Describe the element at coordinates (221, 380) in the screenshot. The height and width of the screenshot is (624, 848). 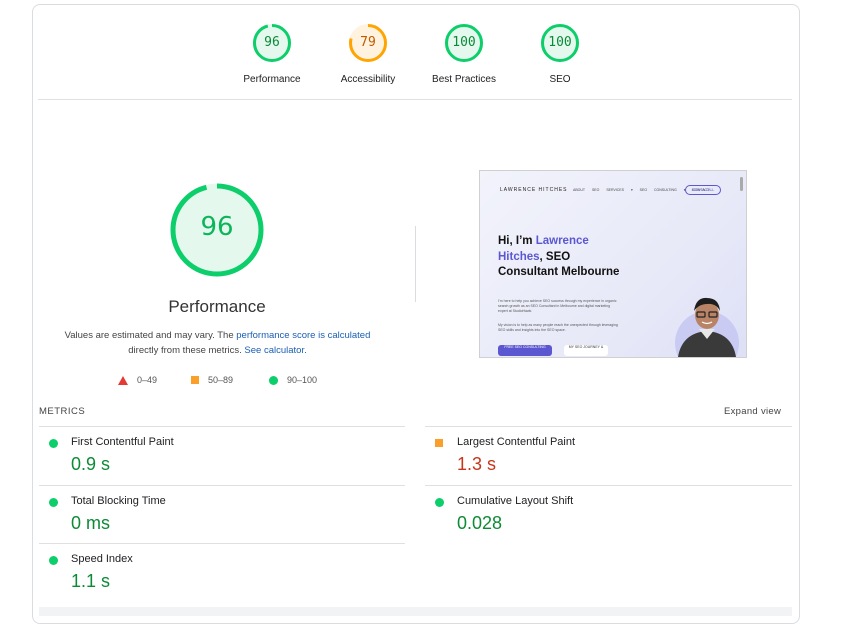
I see `legend-label: 50–89` at that location.